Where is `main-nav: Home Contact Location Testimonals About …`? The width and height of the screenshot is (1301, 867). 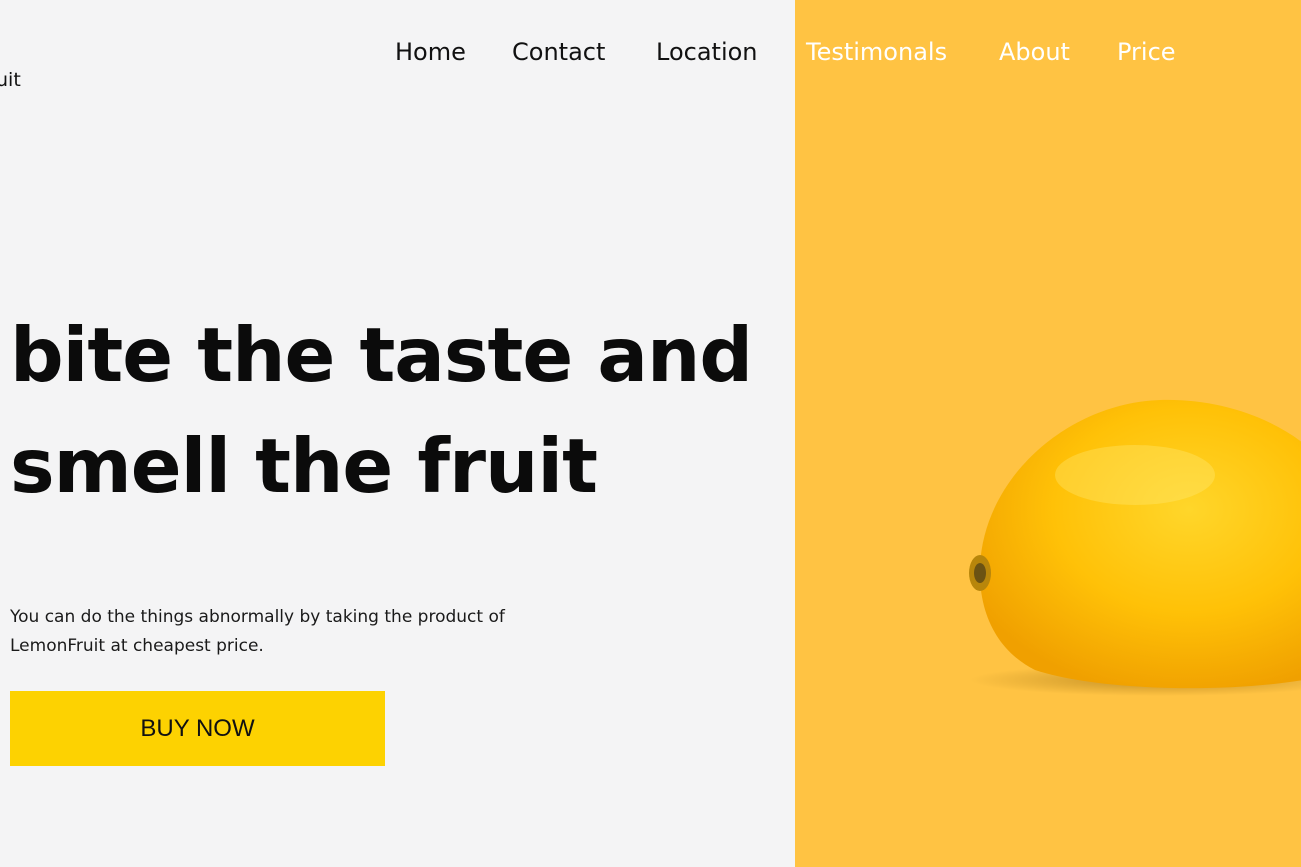 main-nav: Home Contact Location Testimonals About … is located at coordinates (650, 53).